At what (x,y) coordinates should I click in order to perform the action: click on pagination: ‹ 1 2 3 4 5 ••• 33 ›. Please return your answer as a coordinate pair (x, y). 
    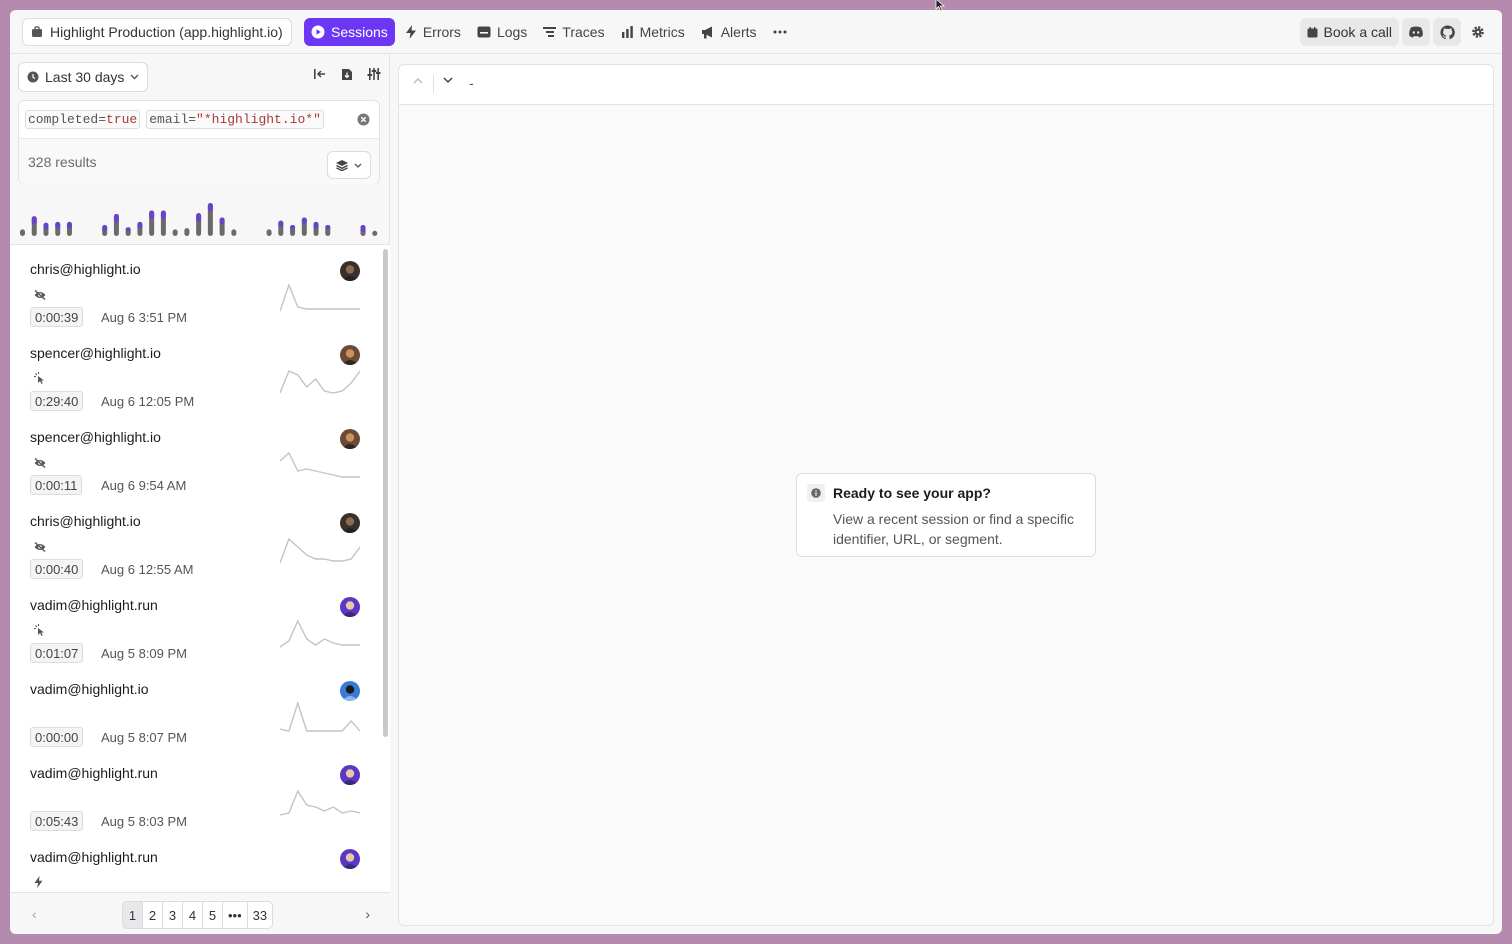
    Looking at the image, I should click on (200, 913).